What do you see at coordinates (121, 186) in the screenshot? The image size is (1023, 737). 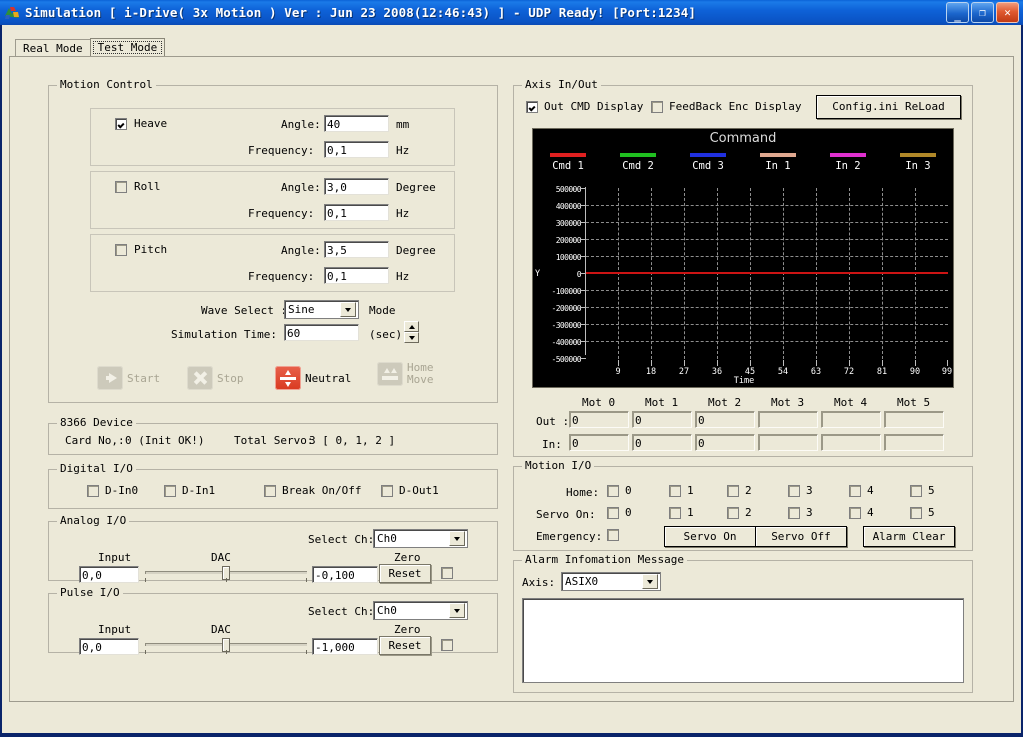 I see `roll-checkbox` at bounding box center [121, 186].